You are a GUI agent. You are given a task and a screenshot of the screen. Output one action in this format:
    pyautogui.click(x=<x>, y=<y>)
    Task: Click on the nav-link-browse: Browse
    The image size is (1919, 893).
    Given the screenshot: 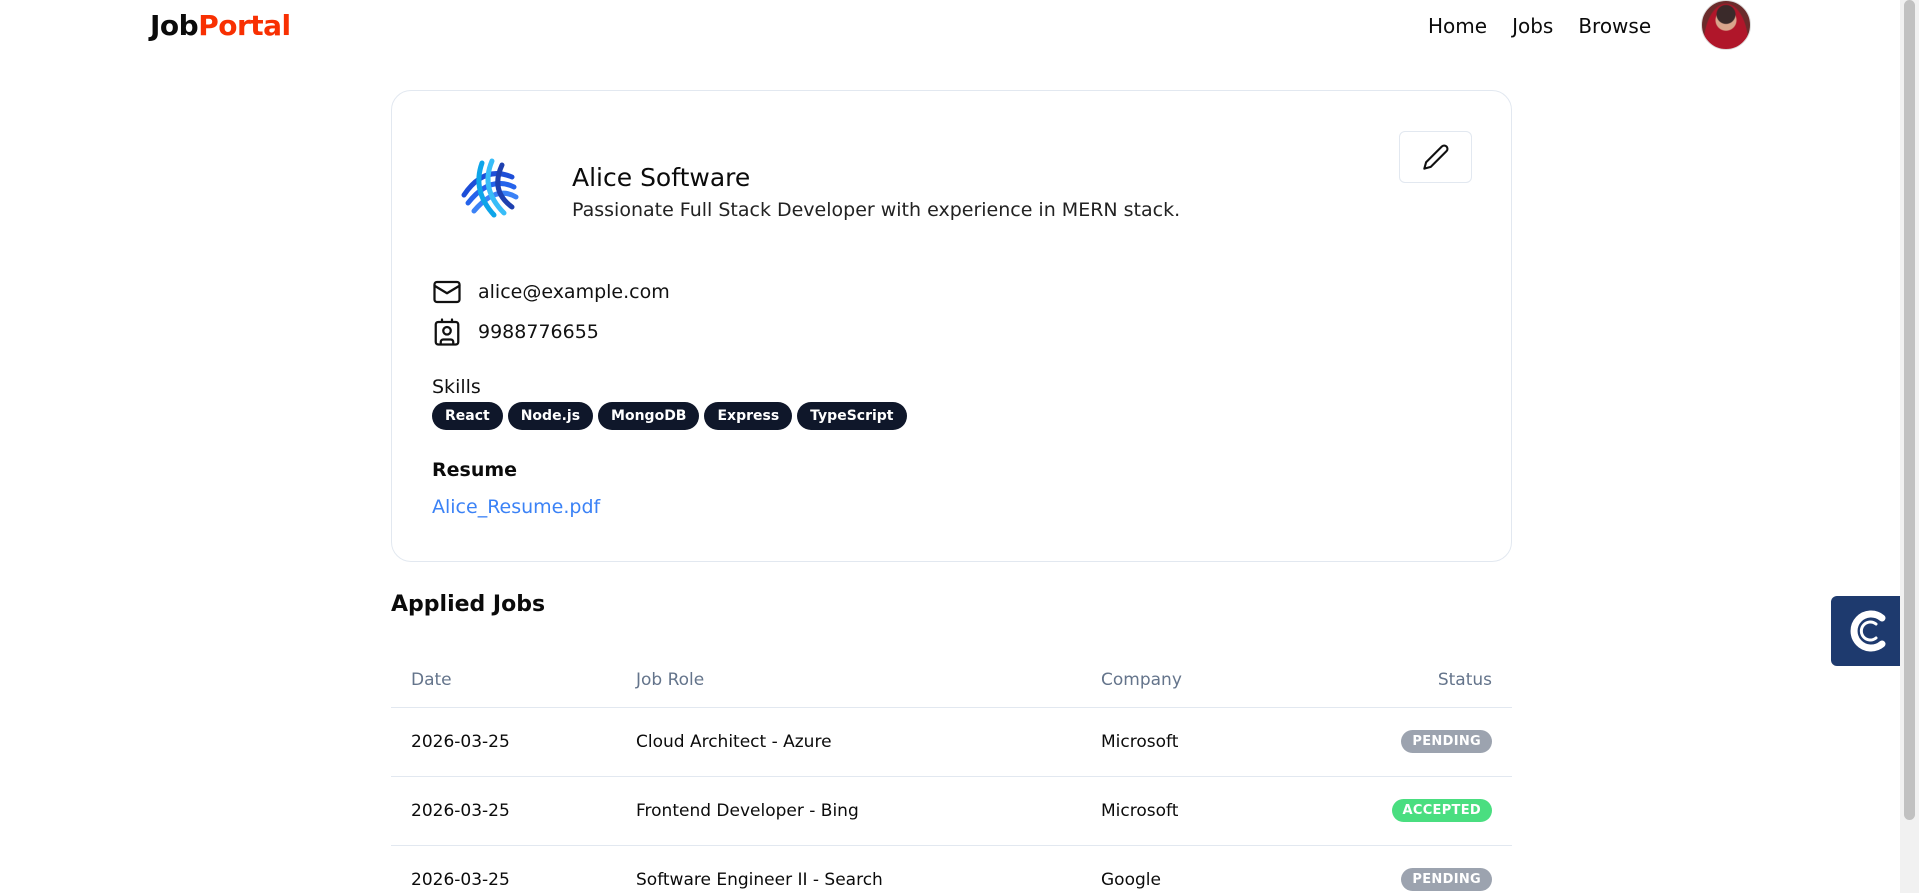 What is the action you would take?
    pyautogui.click(x=1614, y=26)
    